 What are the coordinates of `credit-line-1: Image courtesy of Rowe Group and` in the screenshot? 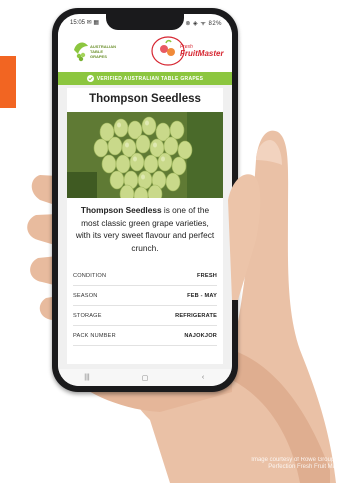 It's located at (298, 460).